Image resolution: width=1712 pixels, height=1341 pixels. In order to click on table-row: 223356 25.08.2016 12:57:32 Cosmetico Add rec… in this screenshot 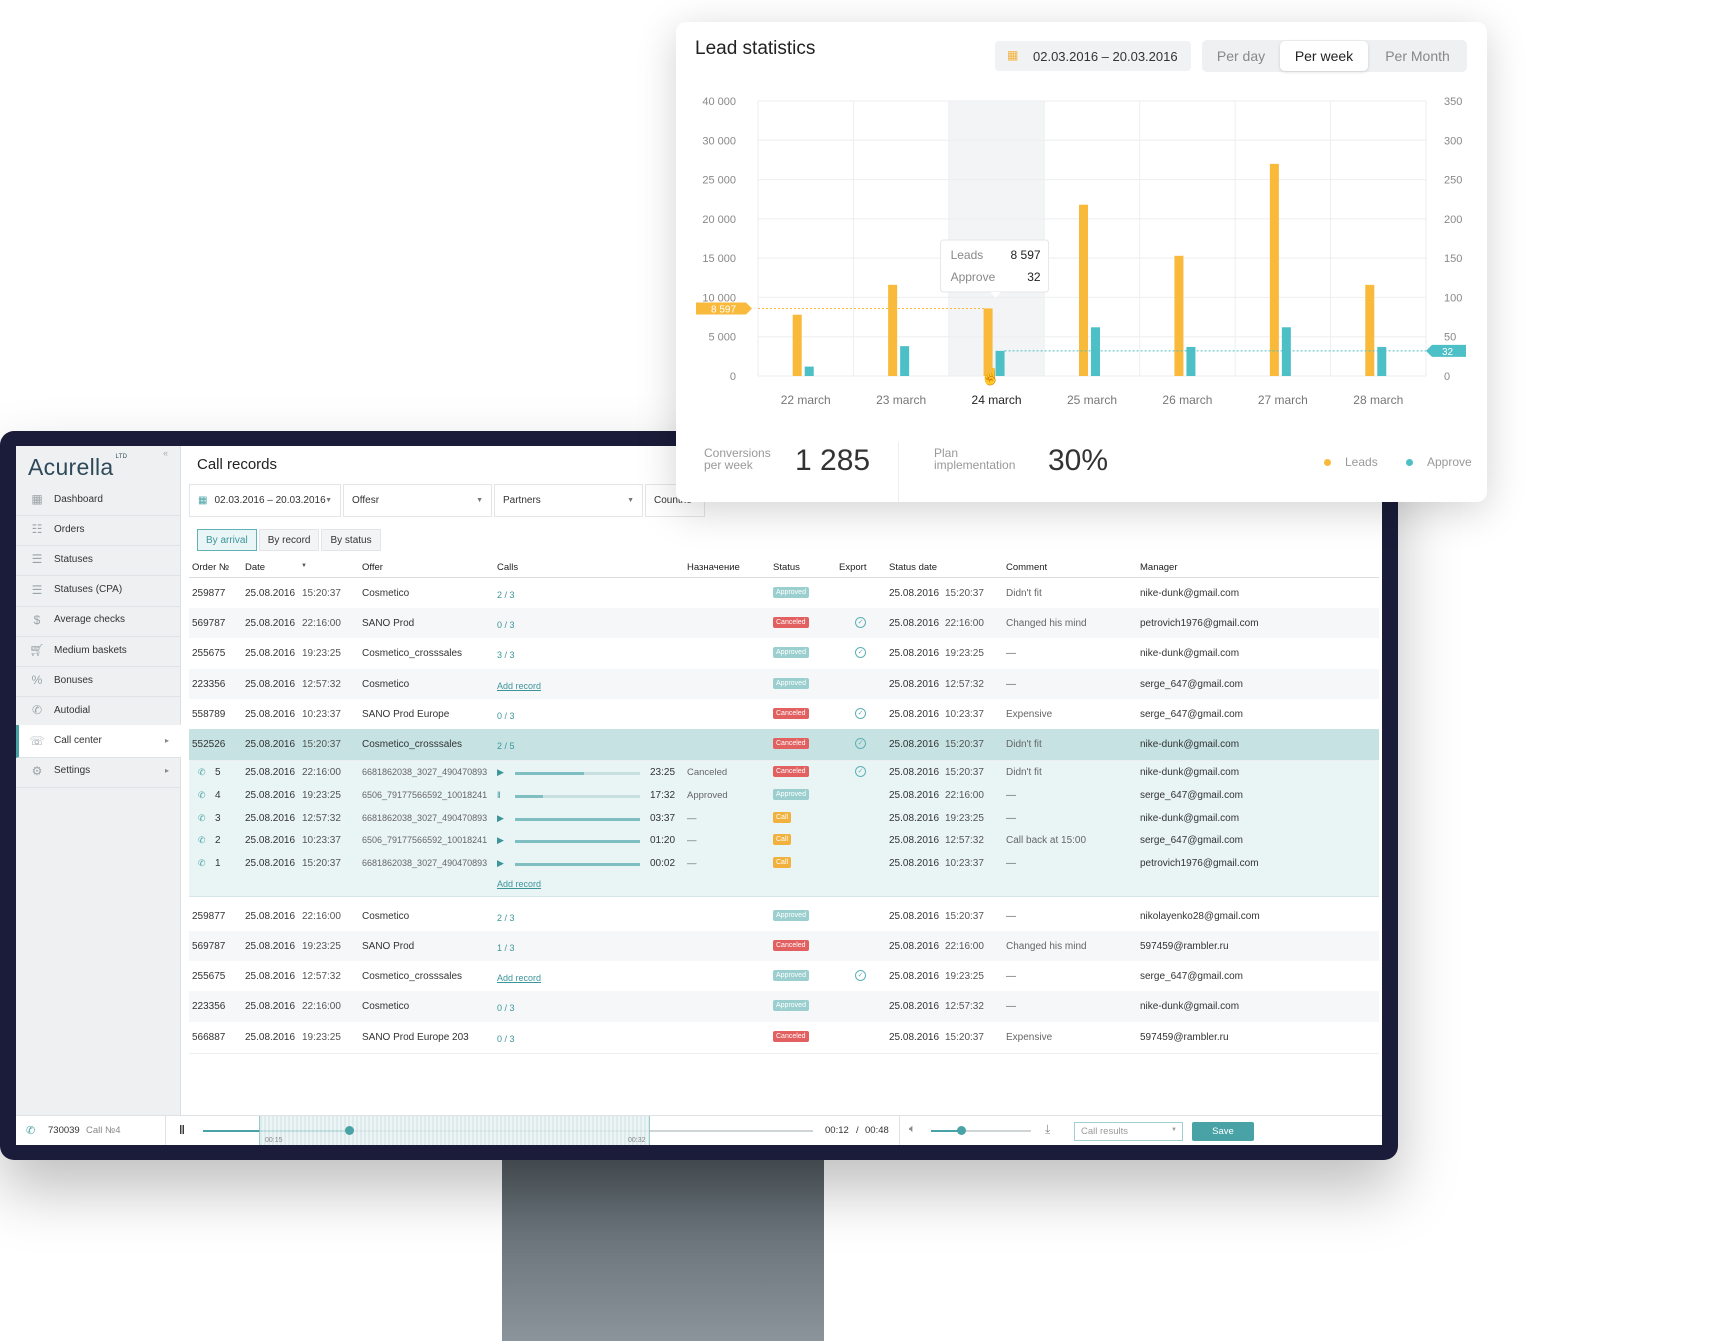, I will do `click(784, 684)`.